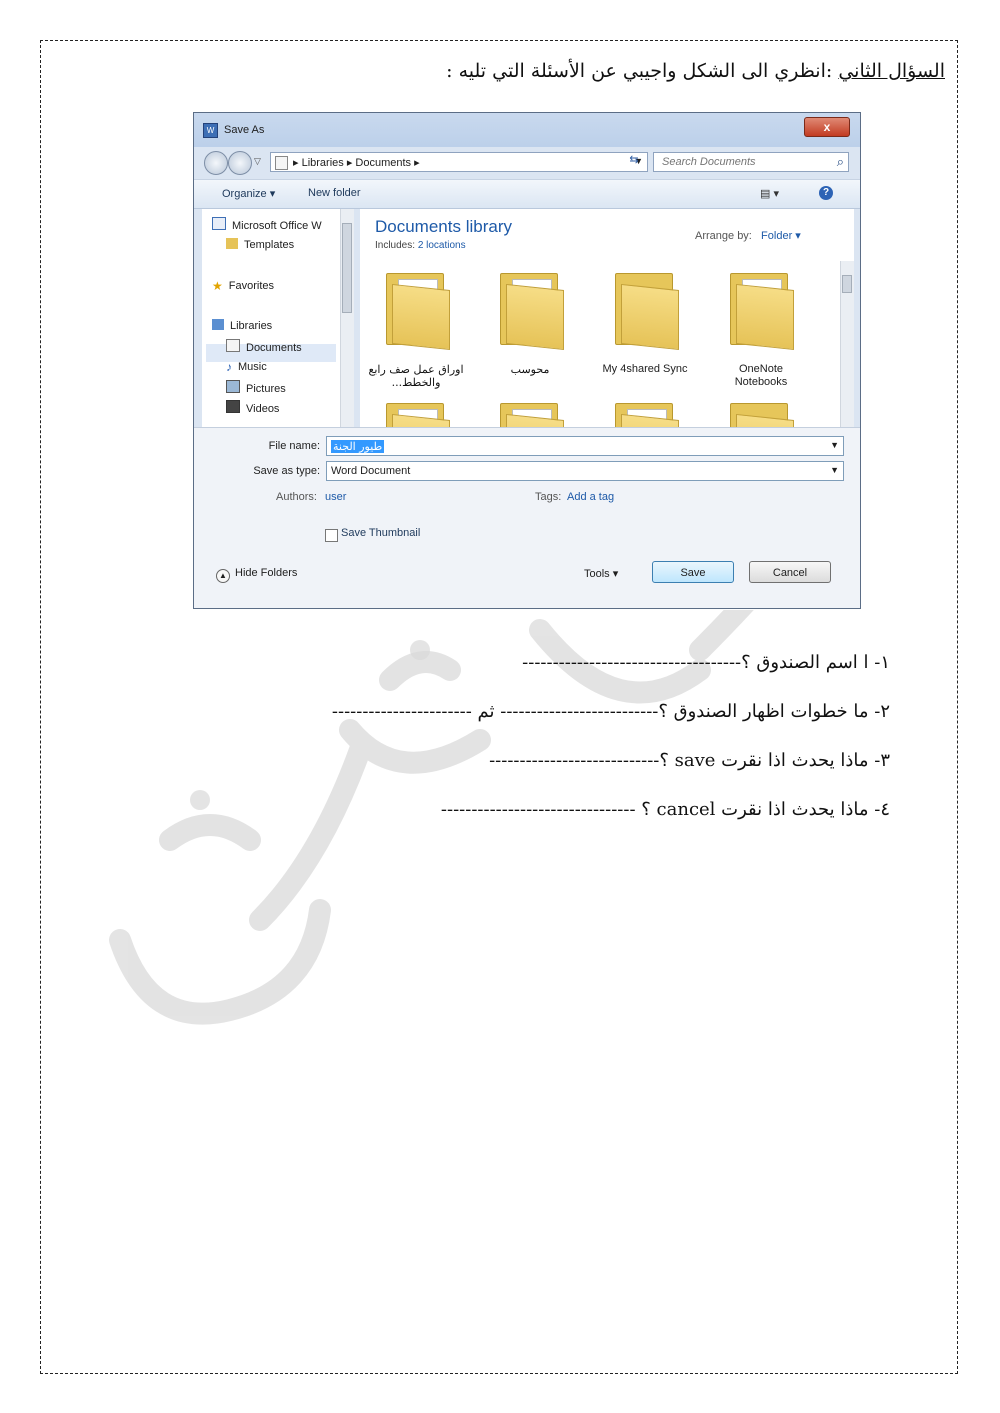 The height and width of the screenshot is (1413, 1000). I want to click on folder-label: My 4shared Sync, so click(645, 369).